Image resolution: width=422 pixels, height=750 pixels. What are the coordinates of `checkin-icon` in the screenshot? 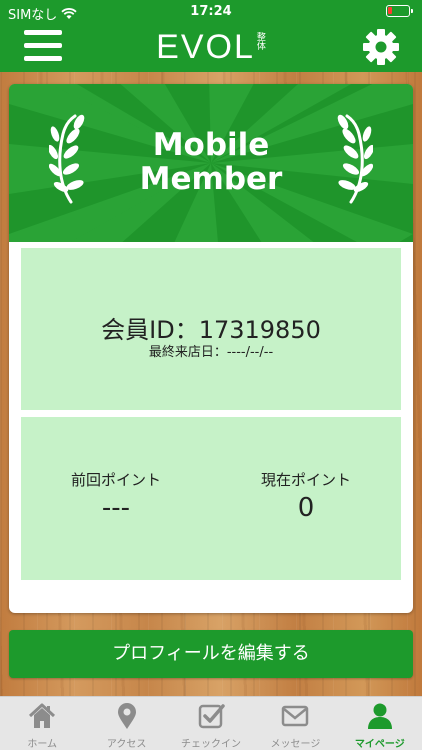 It's located at (211, 716).